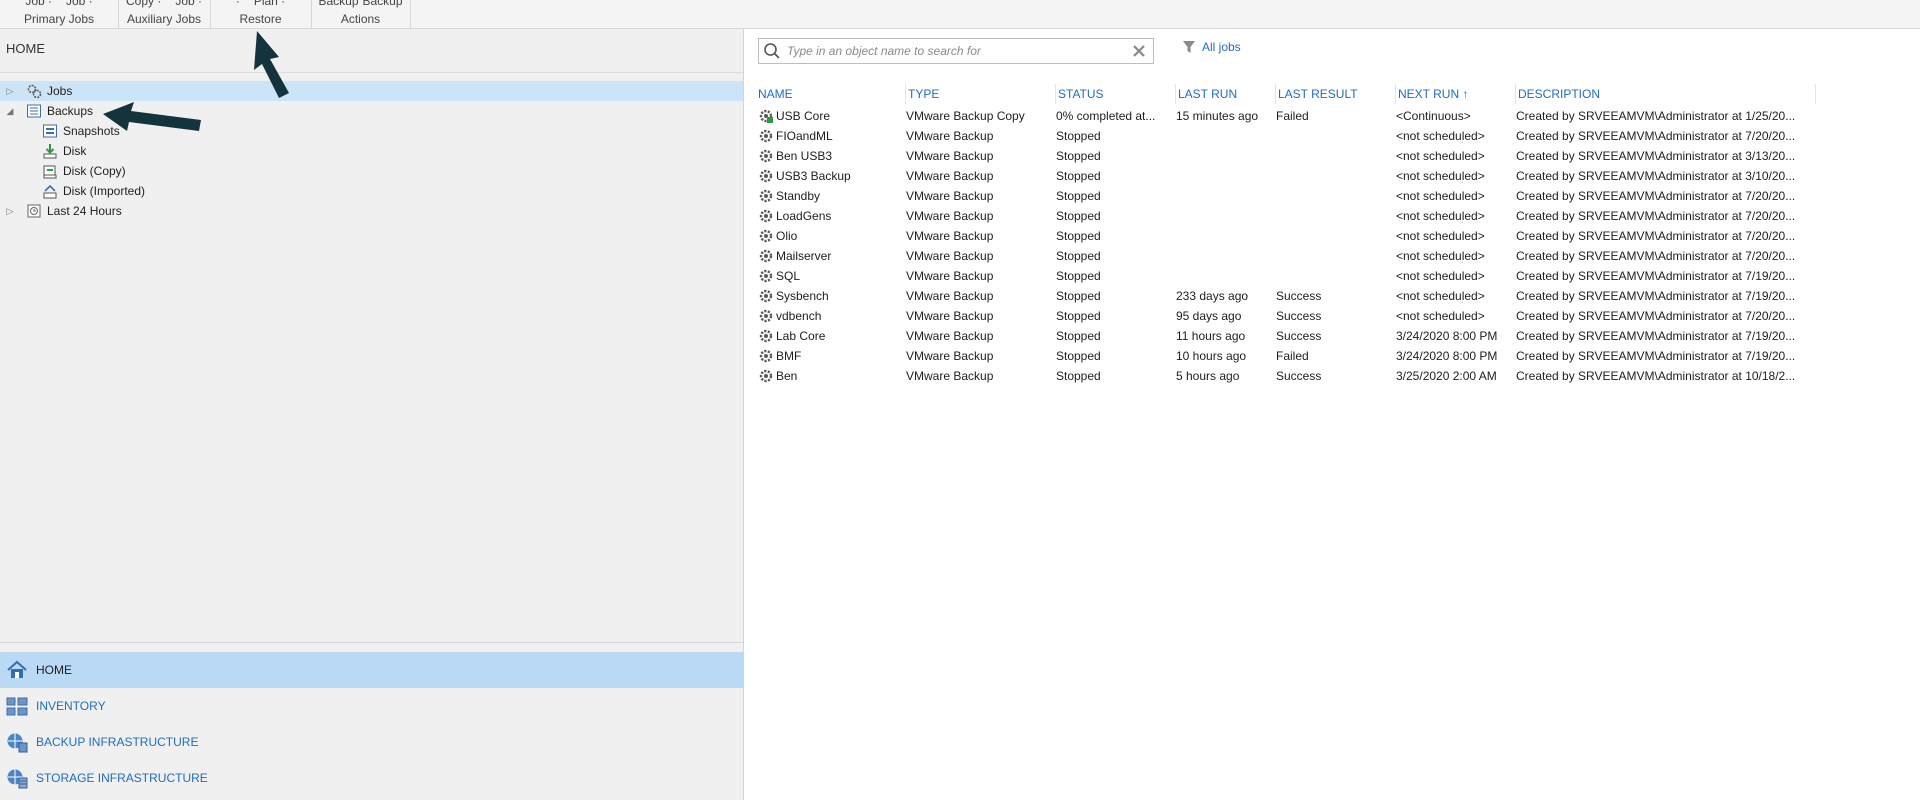  I want to click on ribbon-group-primary-jobs: Job · Job · Primary Jobs, so click(59, 14).